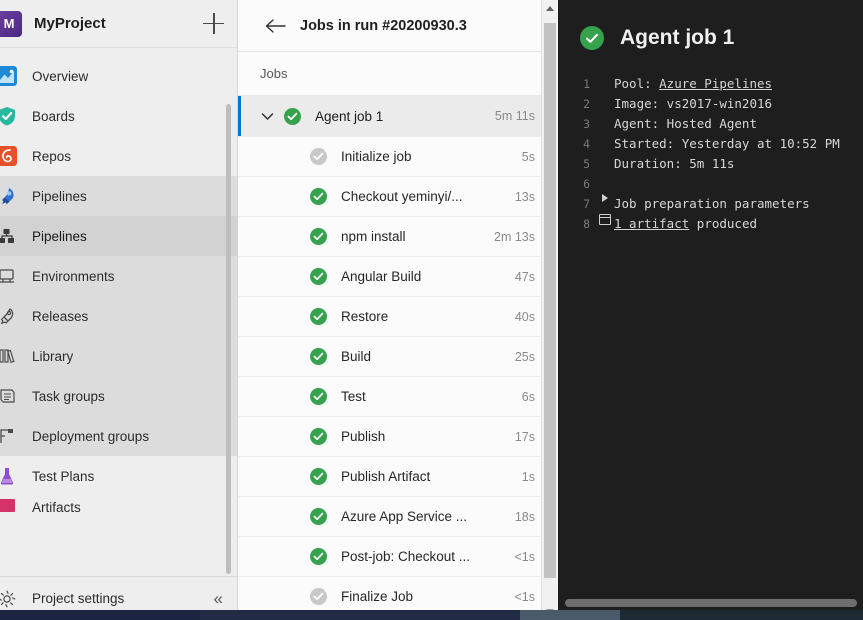 This screenshot has height=620, width=863. Describe the element at coordinates (397, 237) in the screenshot. I see `task-row: npm install 2m 13s` at that location.